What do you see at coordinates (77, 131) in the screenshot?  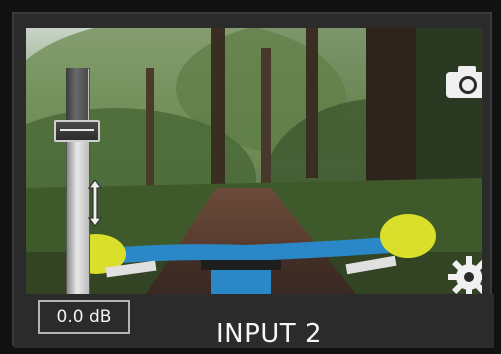 I see `volume-fader` at bounding box center [77, 131].